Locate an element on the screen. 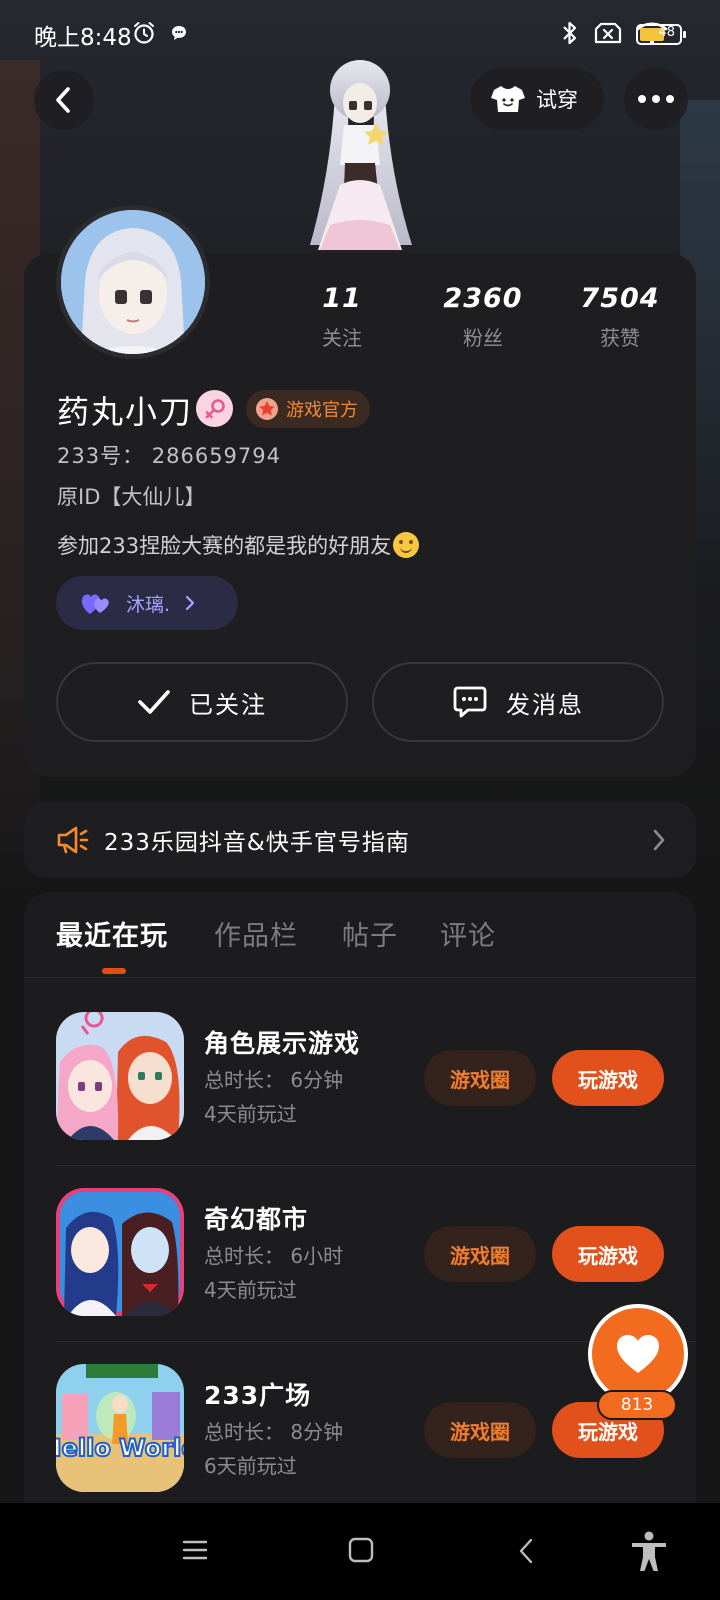 Image resolution: width=720 pixels, height=1600 pixels. chat-bubble-icon is located at coordinates (470, 702).